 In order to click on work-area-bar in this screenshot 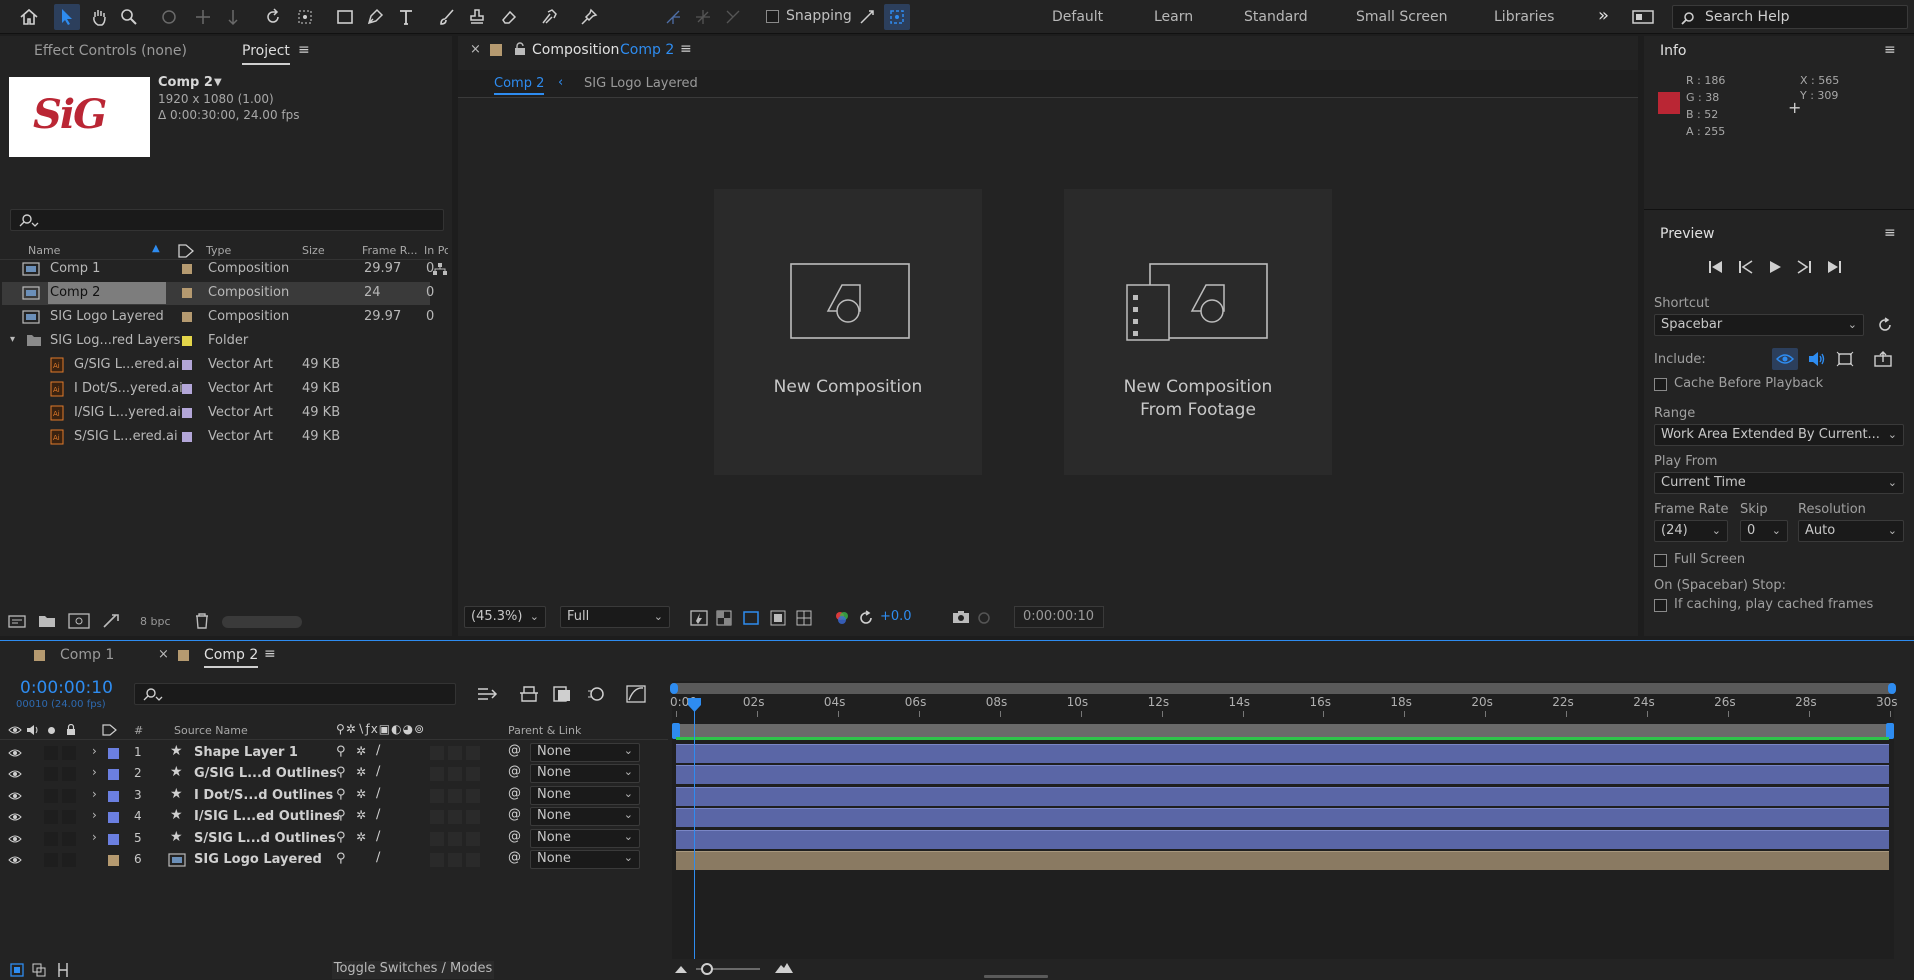, I will do `click(1282, 730)`.